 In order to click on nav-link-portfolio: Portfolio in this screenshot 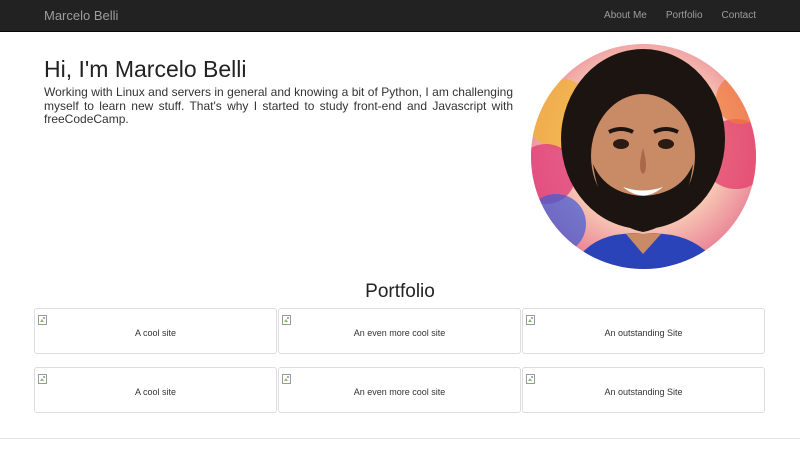, I will do `click(684, 15)`.